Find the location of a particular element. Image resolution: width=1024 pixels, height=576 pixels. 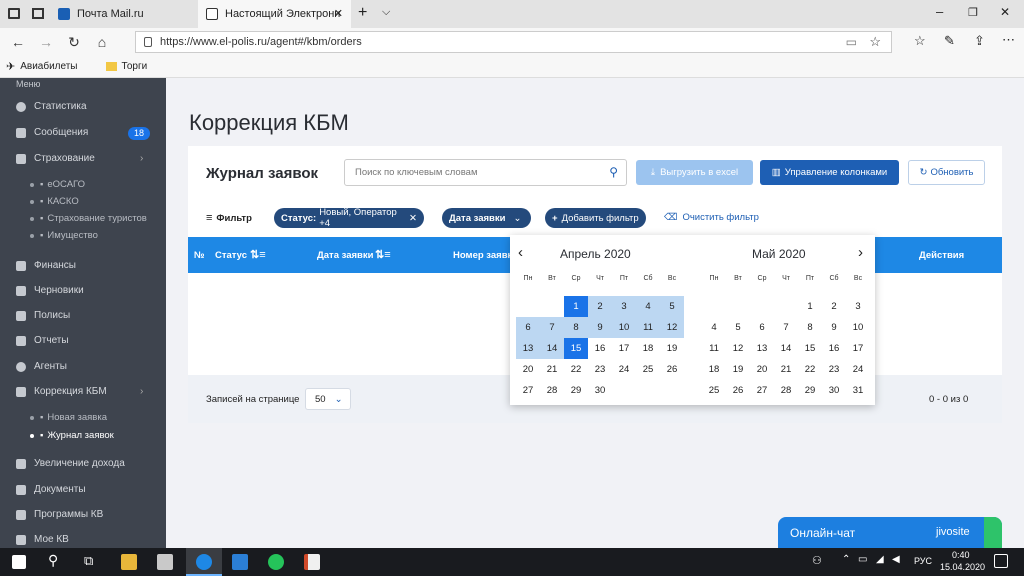

calendar-day: 15 is located at coordinates (576, 348).